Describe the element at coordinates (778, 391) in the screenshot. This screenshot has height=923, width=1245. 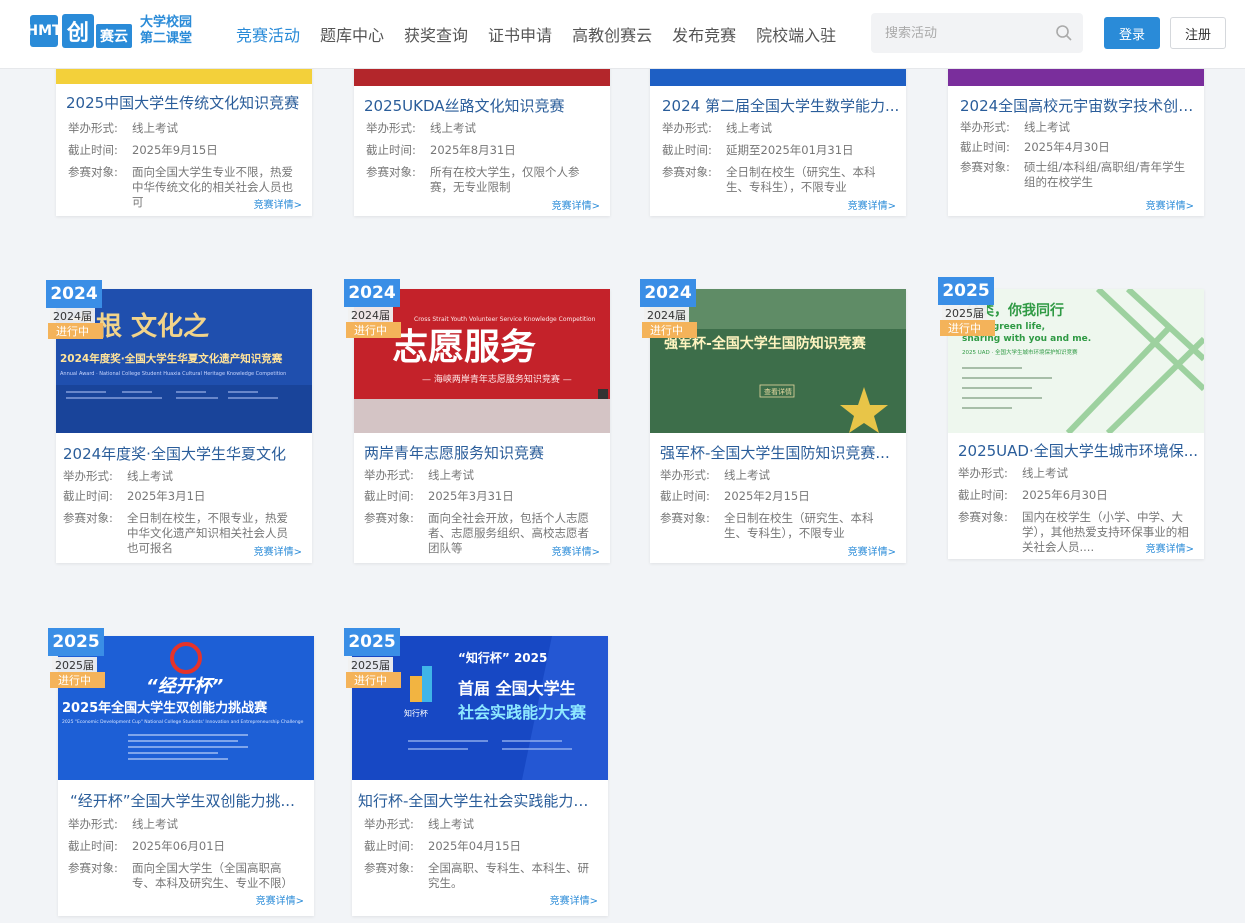
I see `cover-button: 查看详情` at that location.